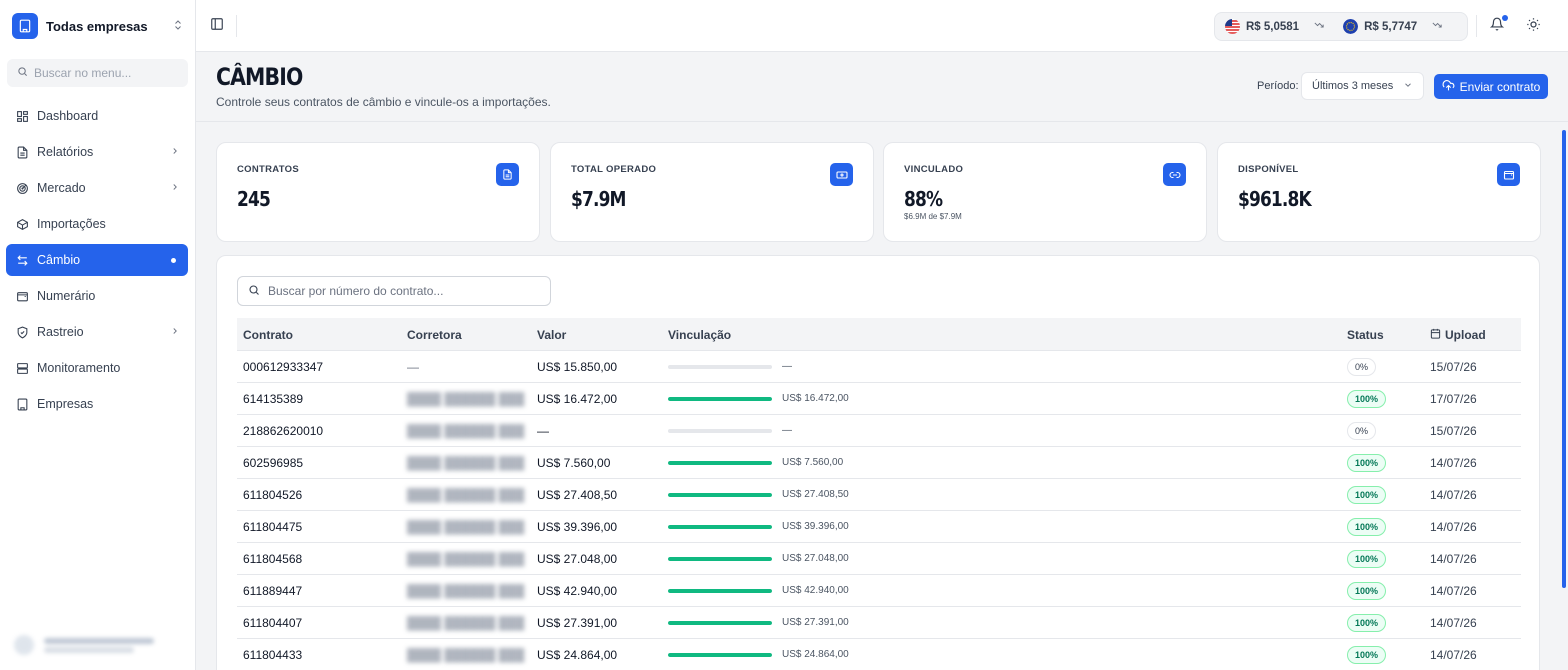 The image size is (1568, 670). I want to click on column-header-valor: Valor, so click(551, 335).